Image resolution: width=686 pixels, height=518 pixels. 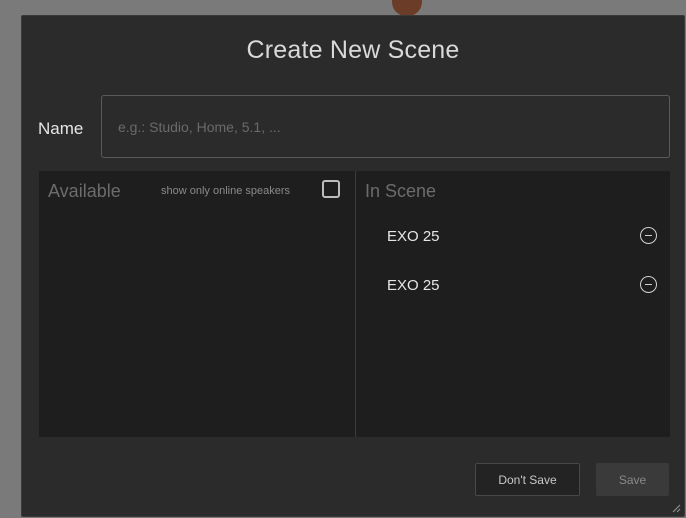 I want to click on name-label: Name, so click(x=61, y=128).